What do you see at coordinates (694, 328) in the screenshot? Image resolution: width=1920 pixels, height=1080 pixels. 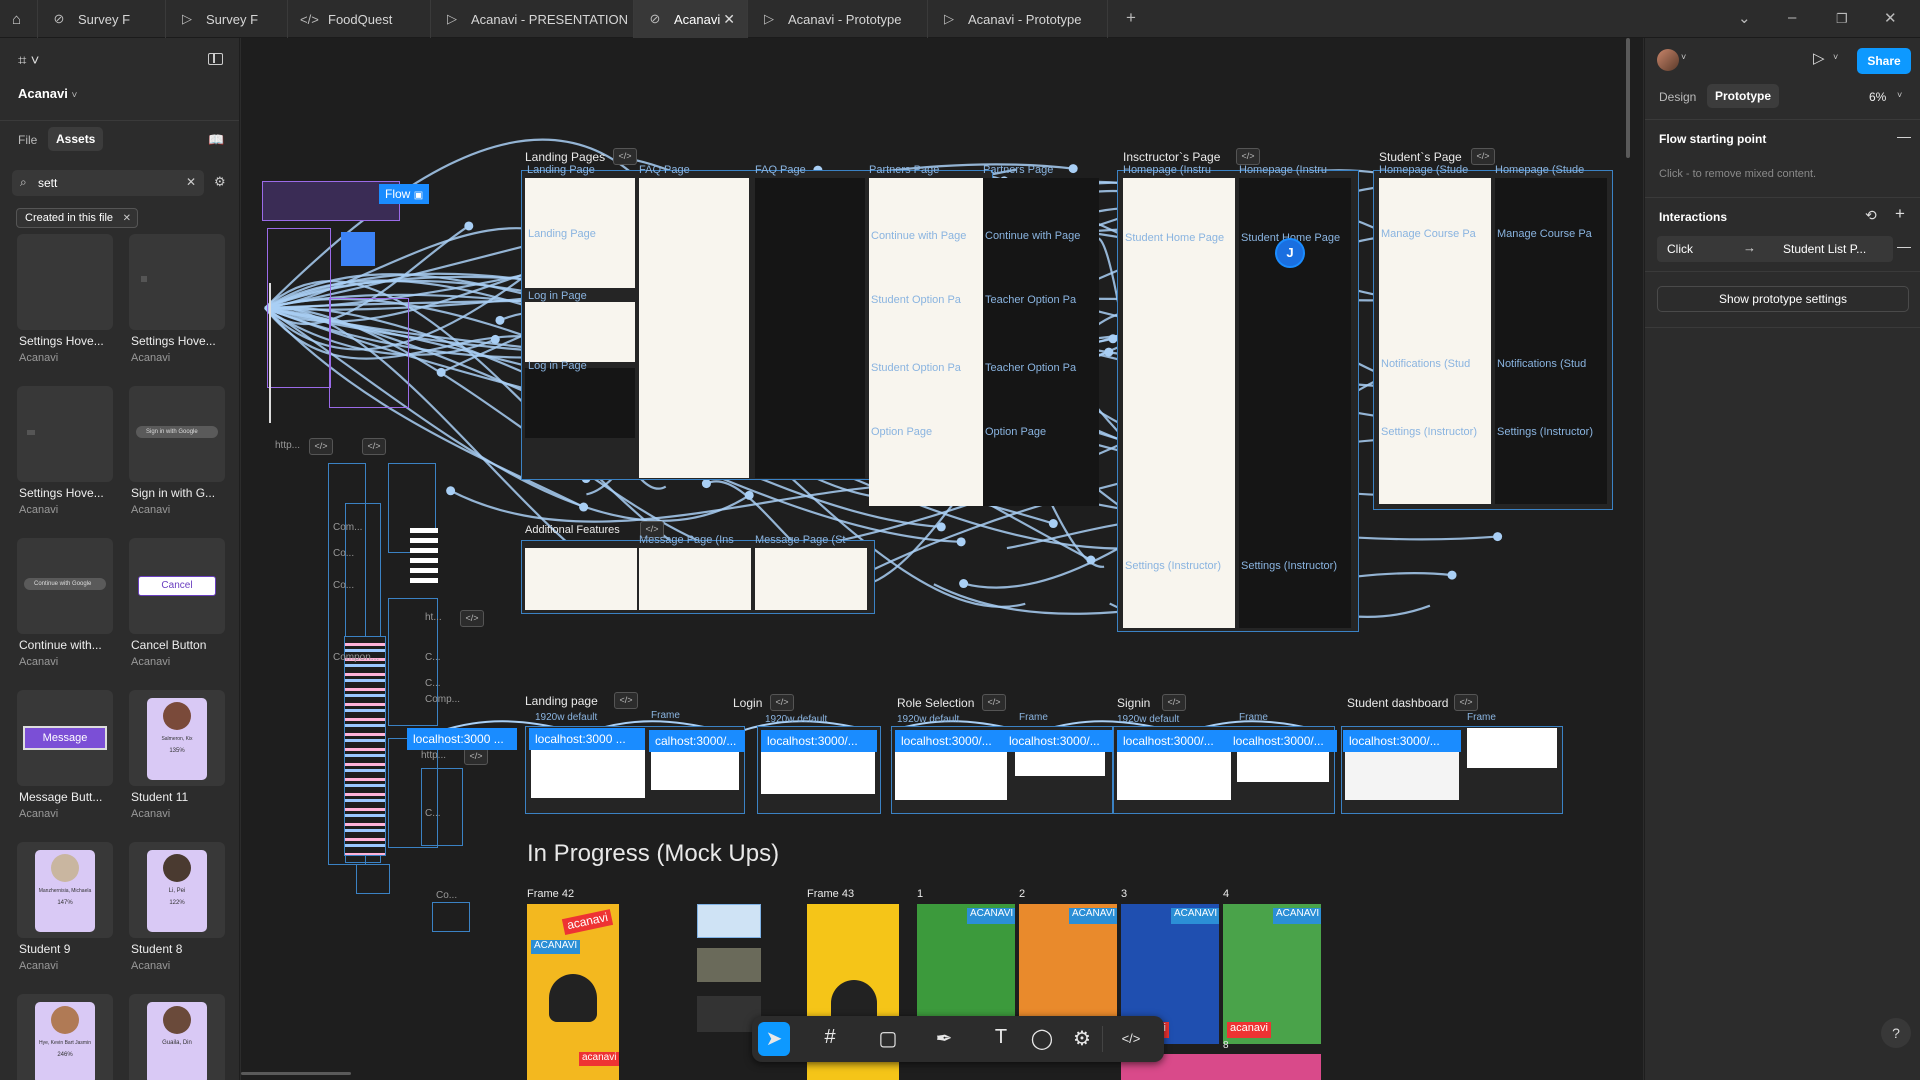 I see `frame-faq-page` at bounding box center [694, 328].